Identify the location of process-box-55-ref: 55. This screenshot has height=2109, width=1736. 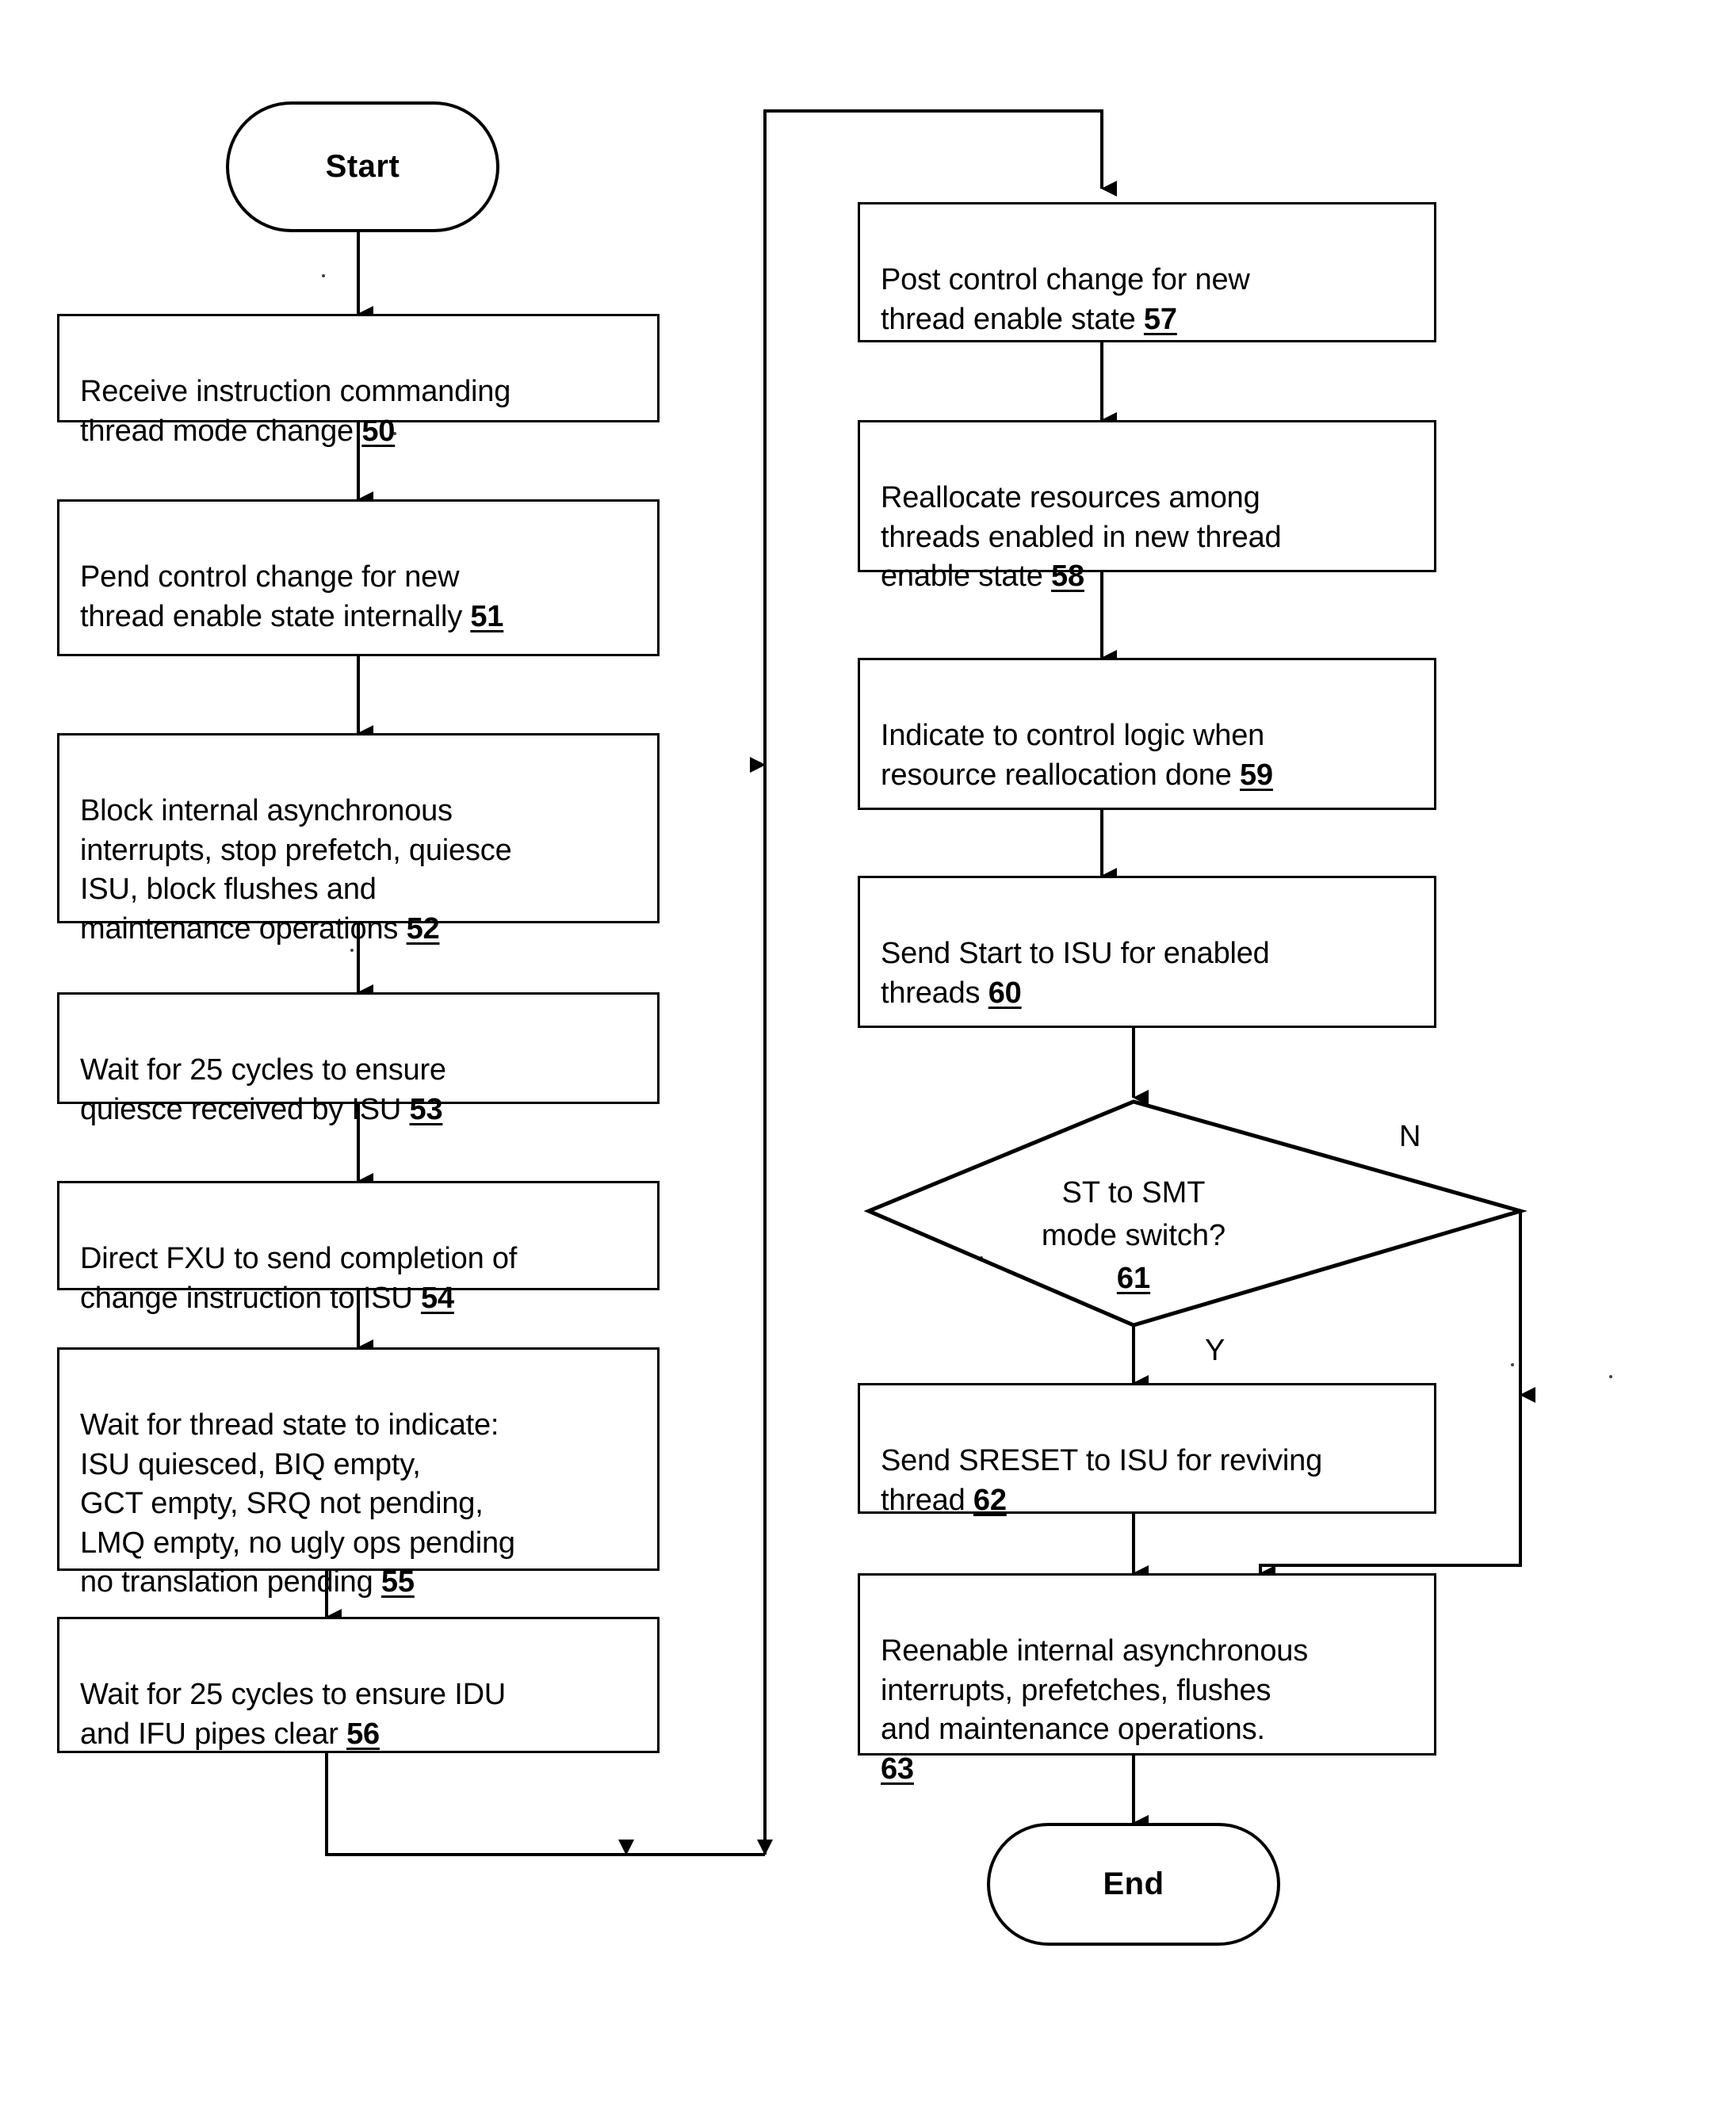
(397, 1582).